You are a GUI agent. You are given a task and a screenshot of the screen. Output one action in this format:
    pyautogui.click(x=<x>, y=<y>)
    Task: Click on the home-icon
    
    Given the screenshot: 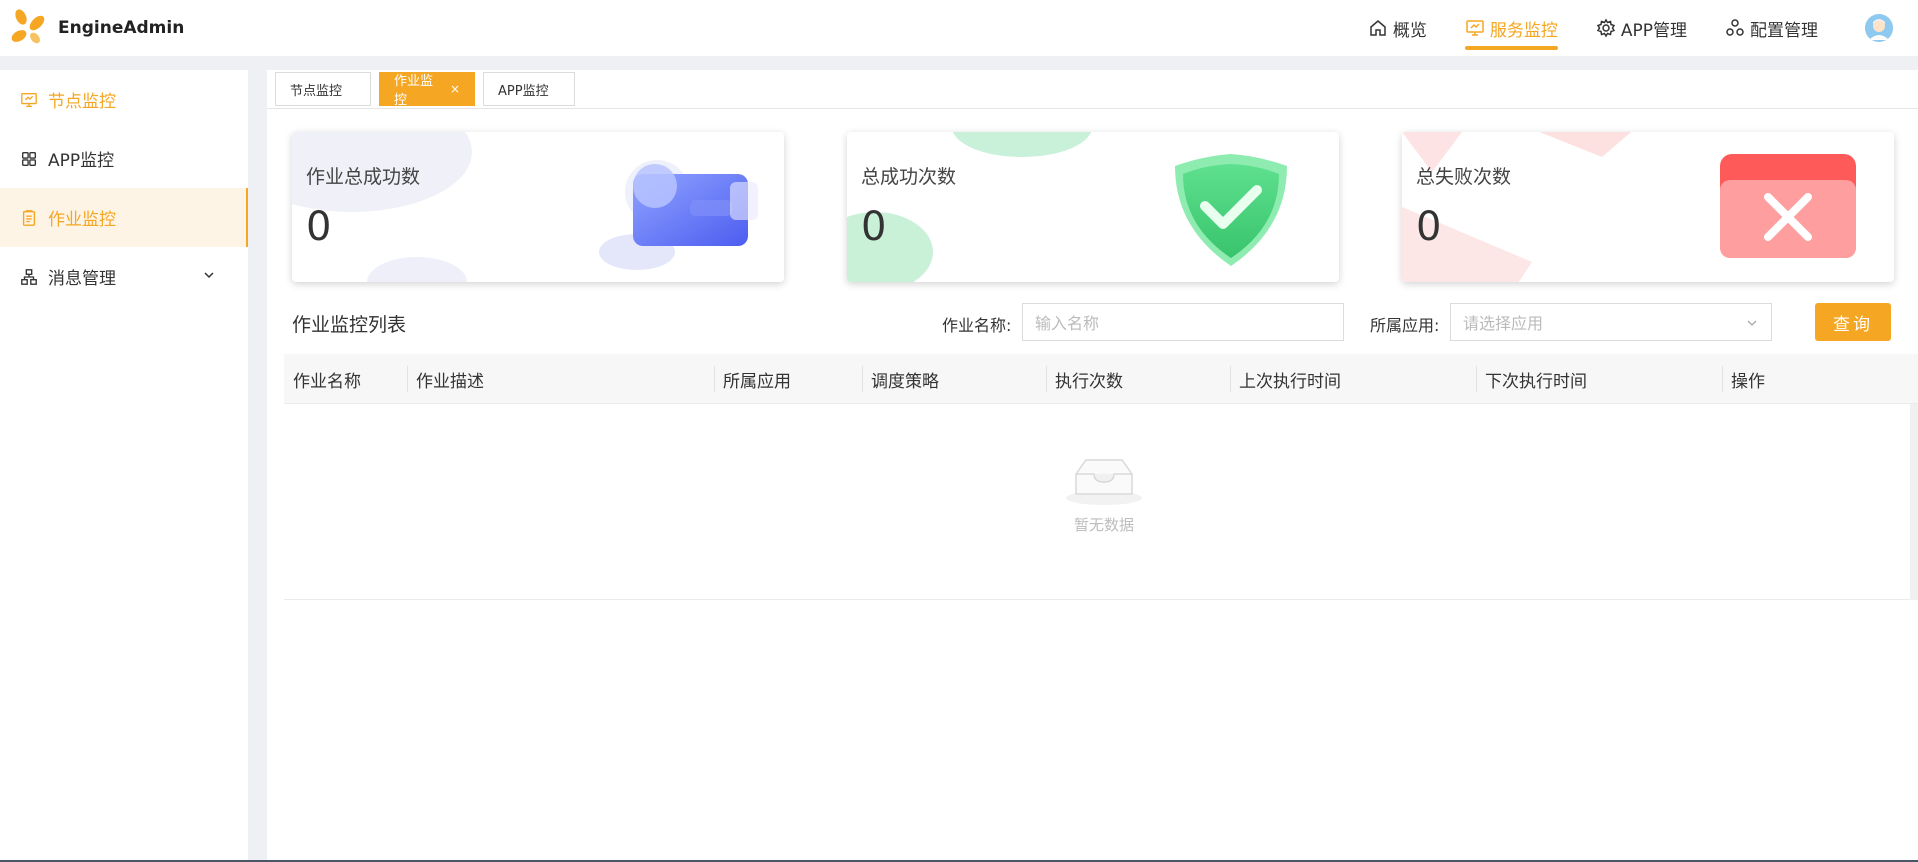 What is the action you would take?
    pyautogui.click(x=1378, y=28)
    